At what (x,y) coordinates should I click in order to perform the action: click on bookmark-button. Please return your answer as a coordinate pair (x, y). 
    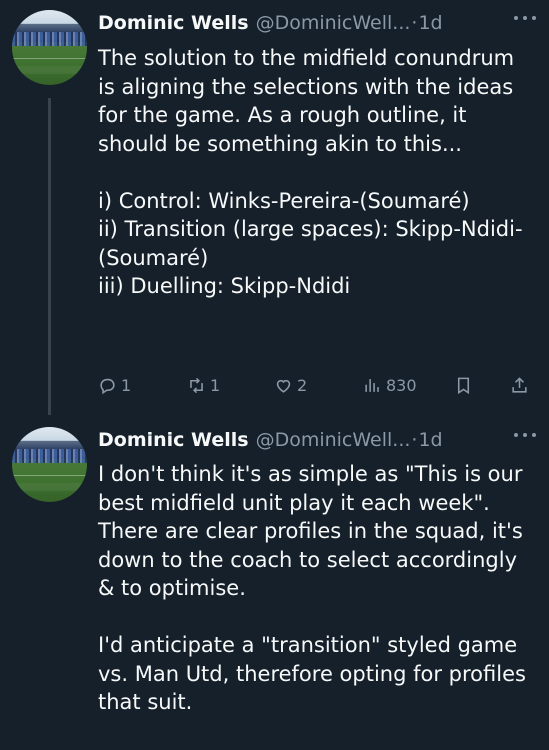
    Looking at the image, I should click on (465, 385).